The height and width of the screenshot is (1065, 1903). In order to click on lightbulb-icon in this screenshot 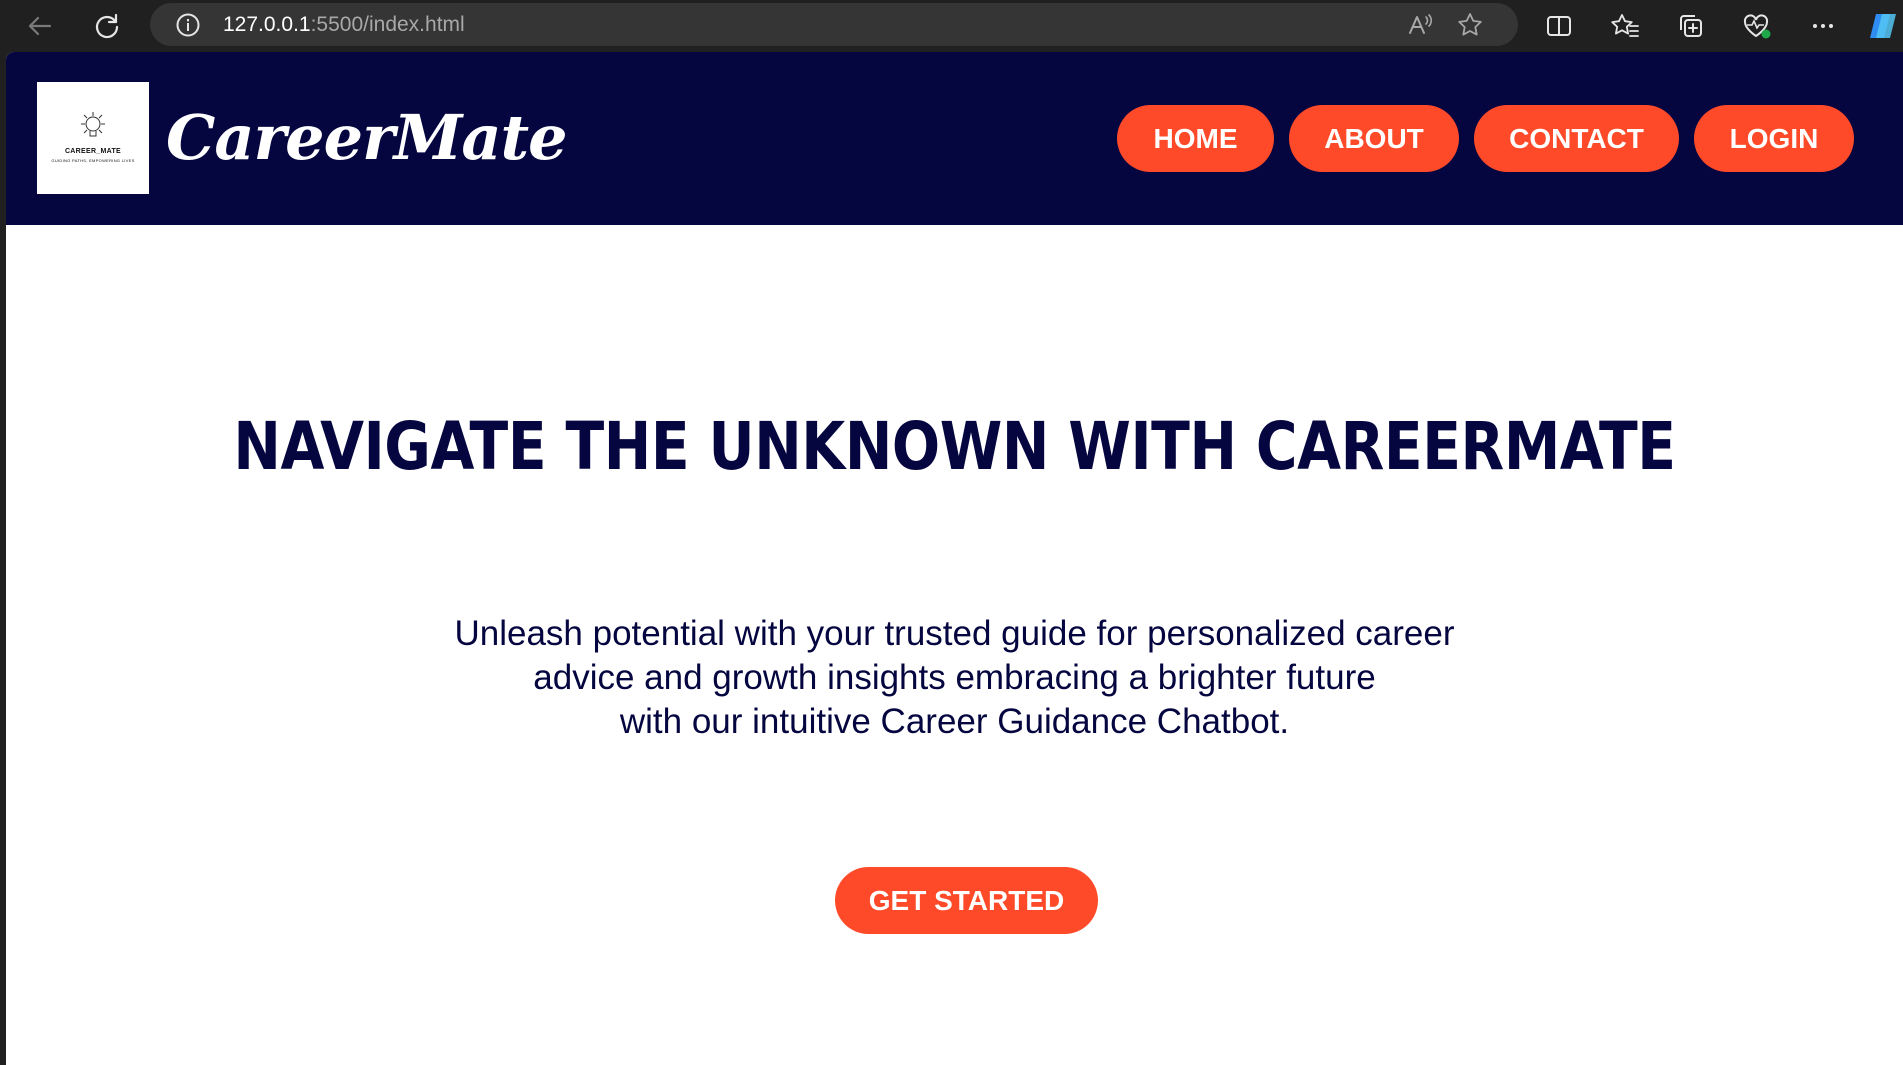, I will do `click(93, 124)`.